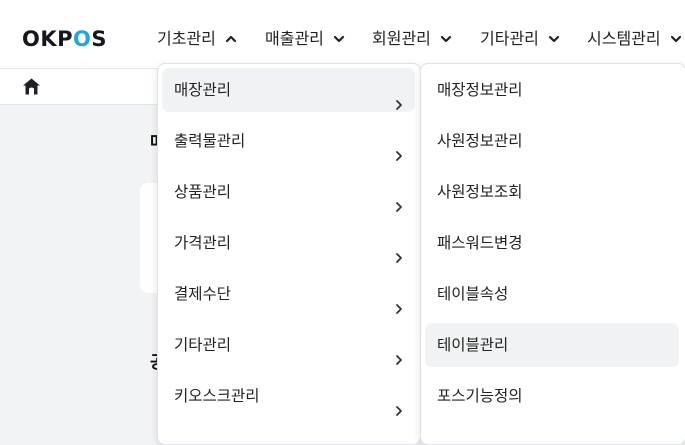 The image size is (685, 445). What do you see at coordinates (473, 345) in the screenshot?
I see `menu-item-label: 테이블관리` at bounding box center [473, 345].